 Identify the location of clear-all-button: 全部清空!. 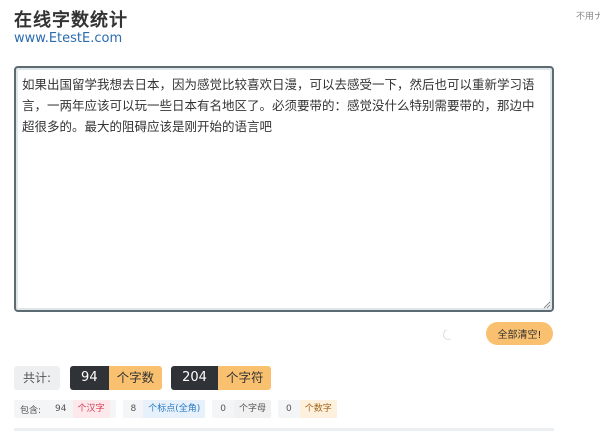
(519, 333).